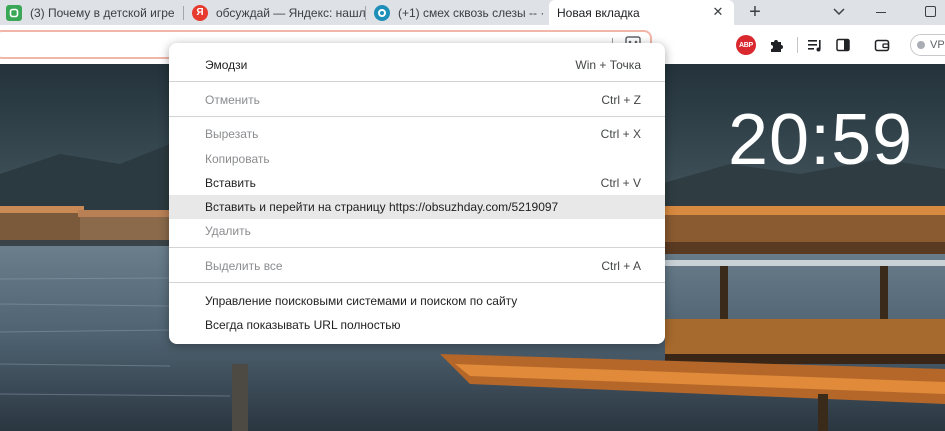 Image resolution: width=945 pixels, height=431 pixels. What do you see at coordinates (821, 140) in the screenshot?
I see `clock-widget: 20:59` at bounding box center [821, 140].